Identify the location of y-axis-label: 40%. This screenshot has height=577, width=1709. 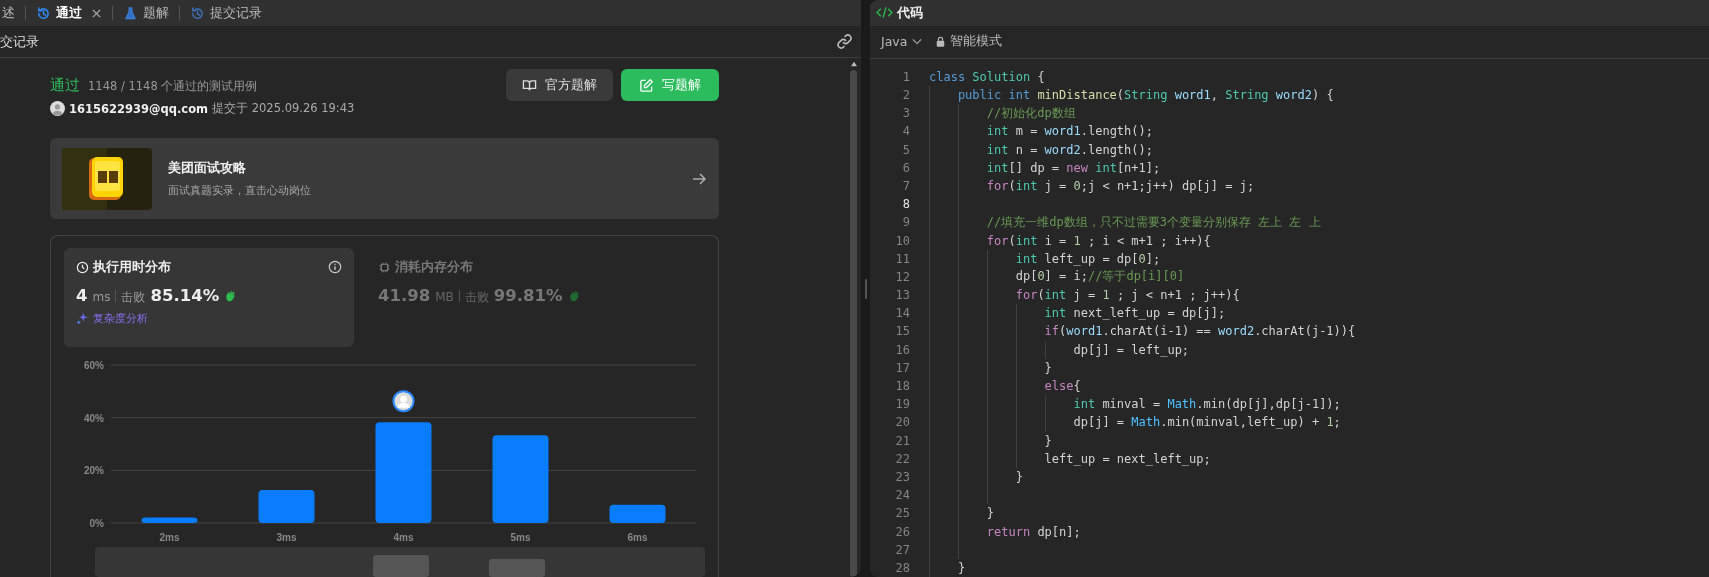
(94, 418).